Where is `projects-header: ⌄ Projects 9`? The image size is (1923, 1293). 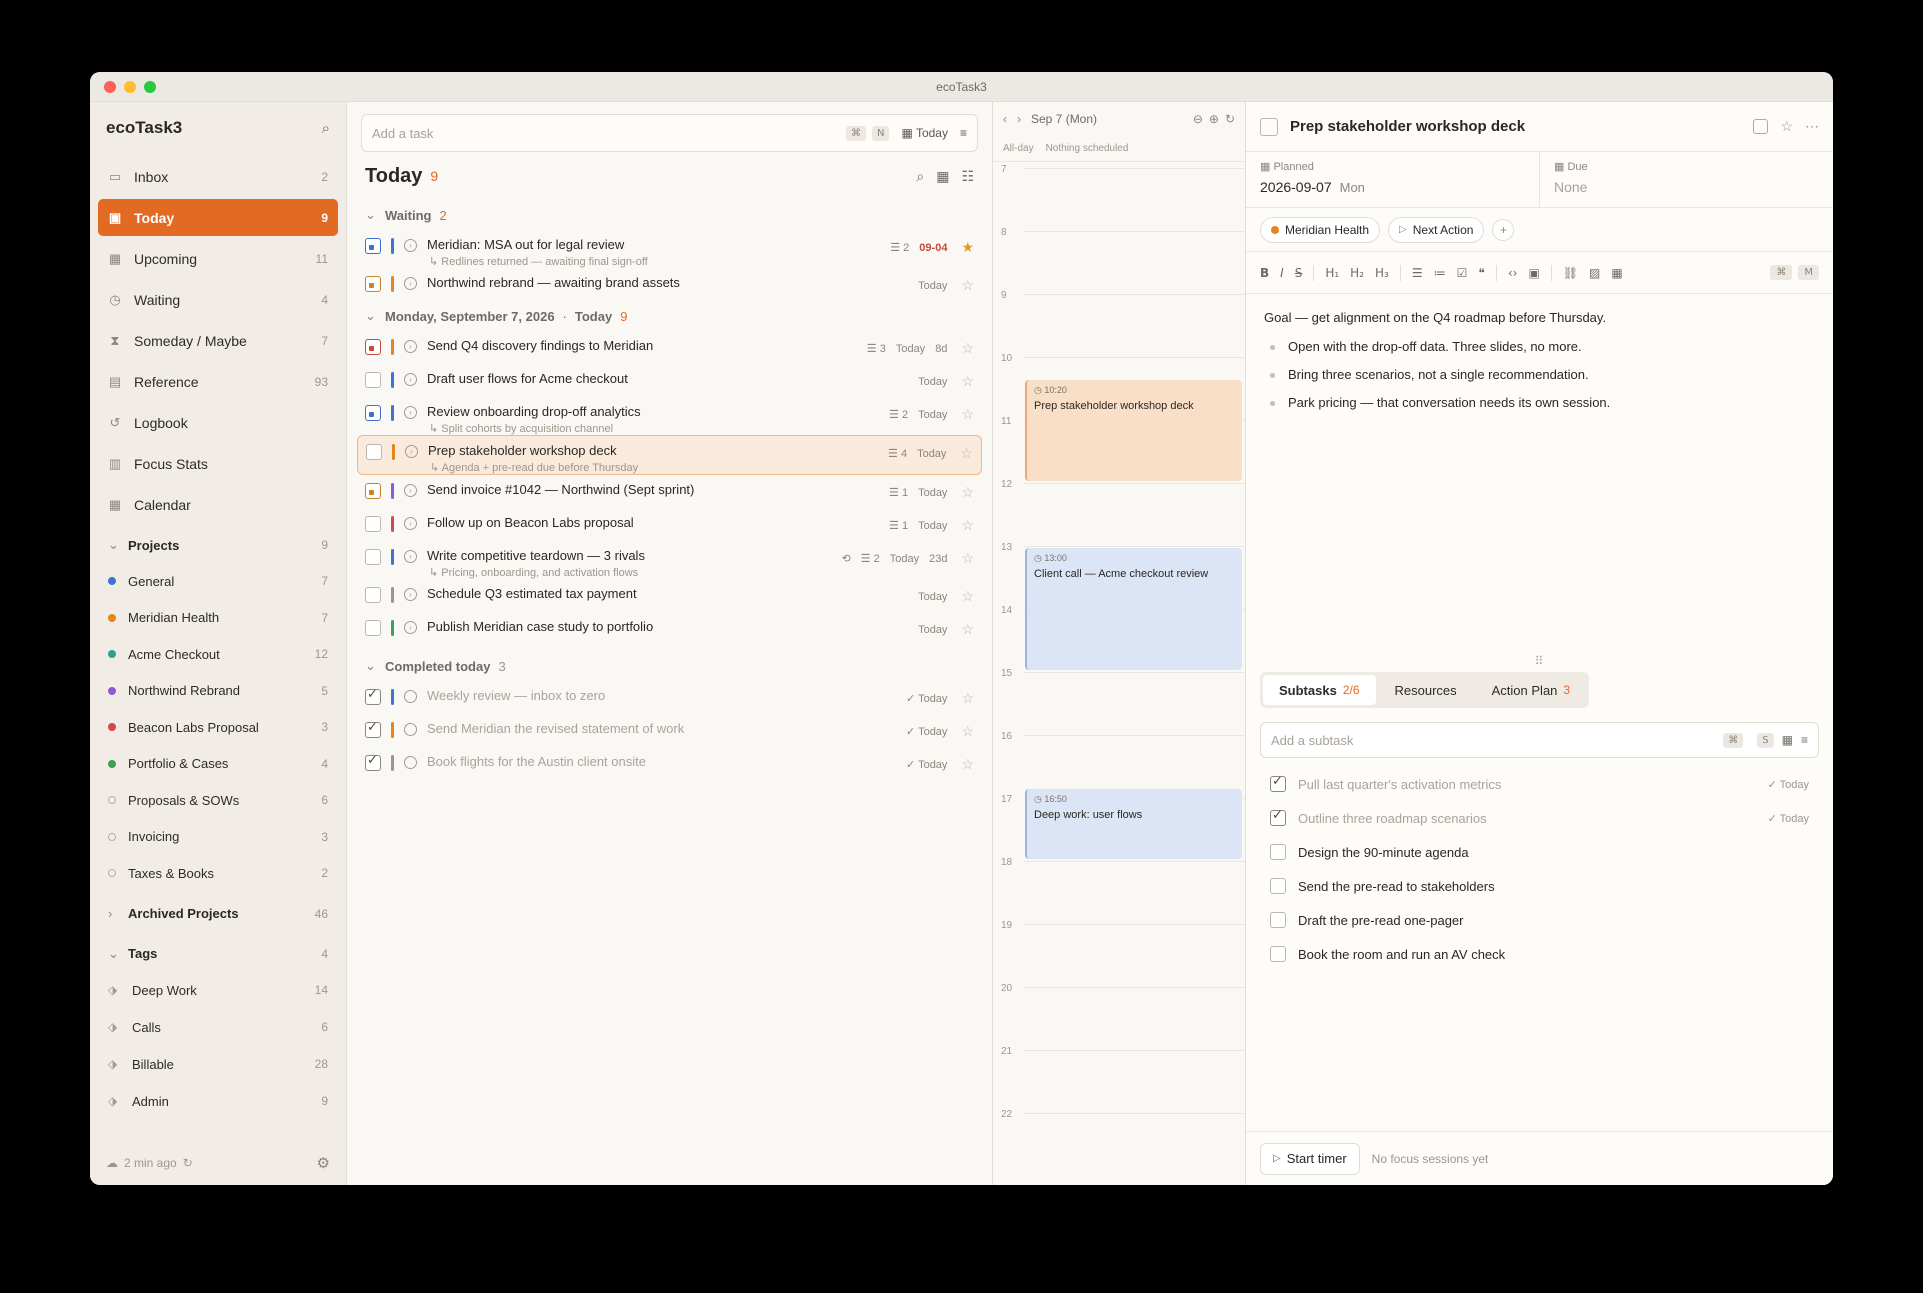
projects-header: ⌄ Projects 9 is located at coordinates (218, 545).